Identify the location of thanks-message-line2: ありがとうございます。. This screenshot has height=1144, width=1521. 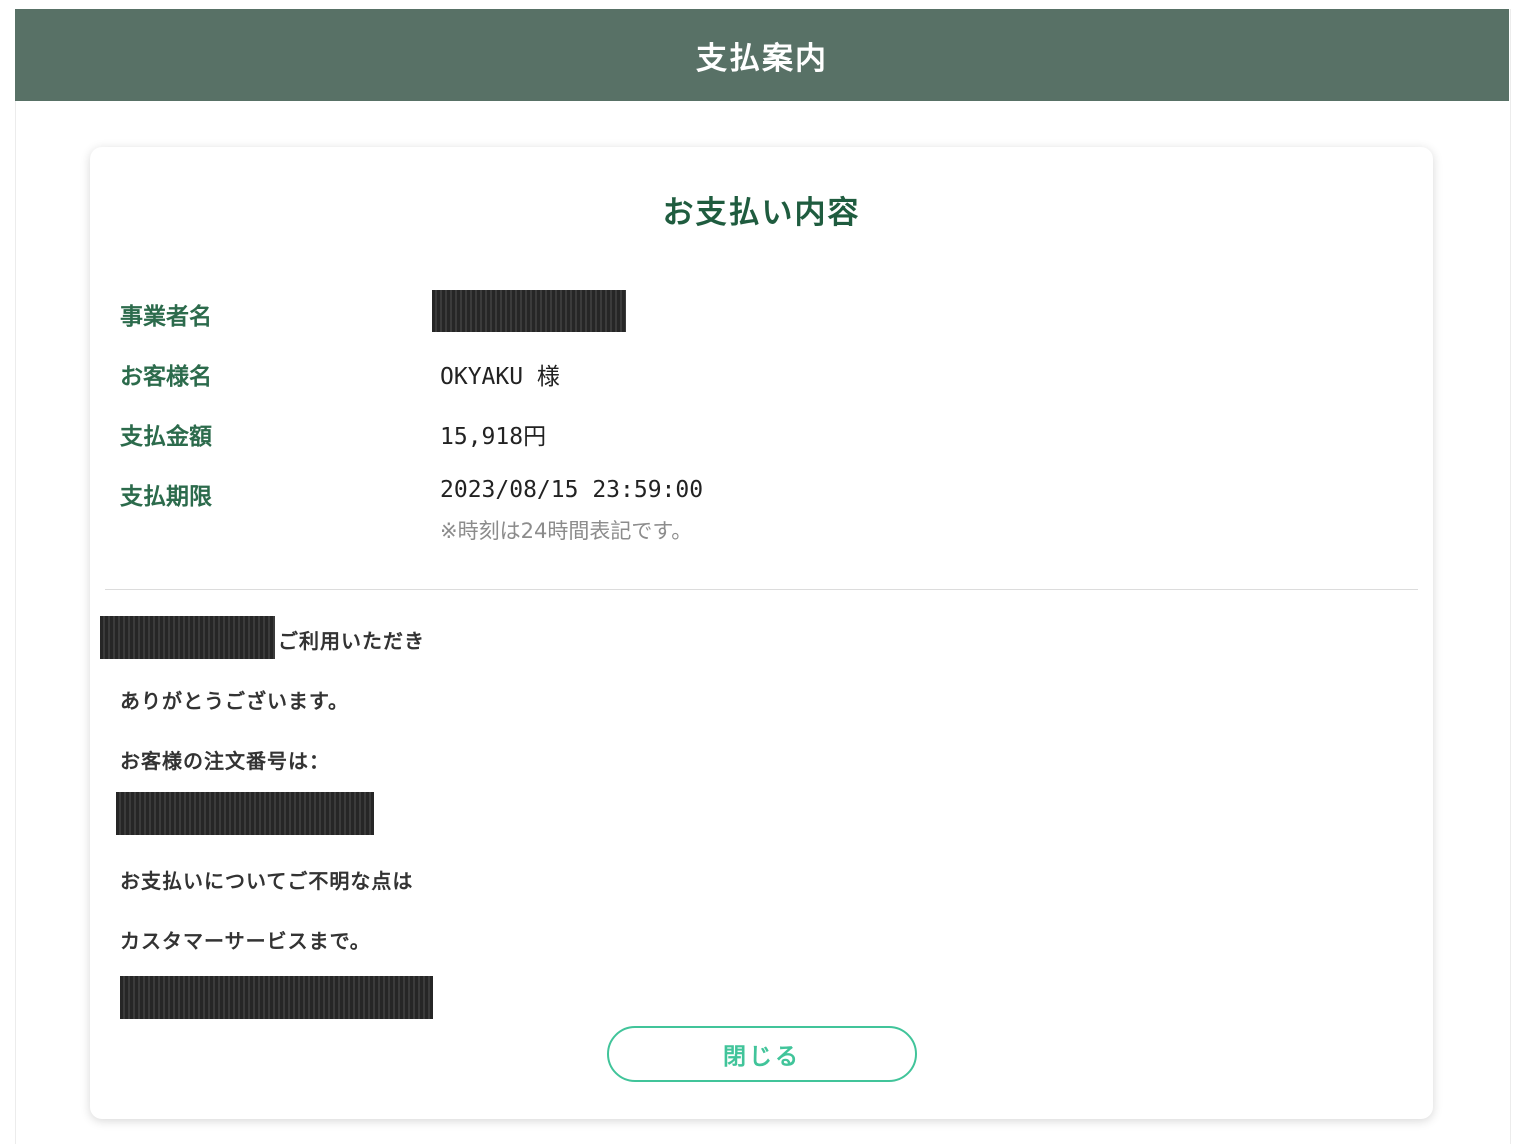
(234, 701).